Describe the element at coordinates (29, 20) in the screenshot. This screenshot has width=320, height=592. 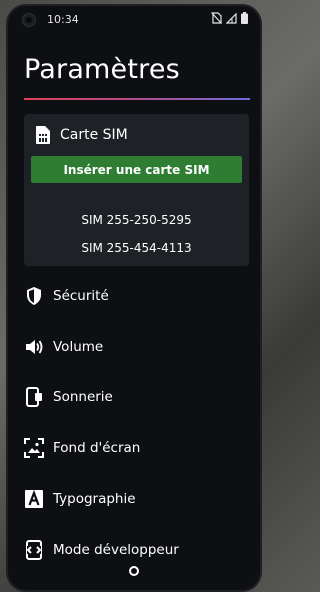
I see `camera-cutout` at that location.